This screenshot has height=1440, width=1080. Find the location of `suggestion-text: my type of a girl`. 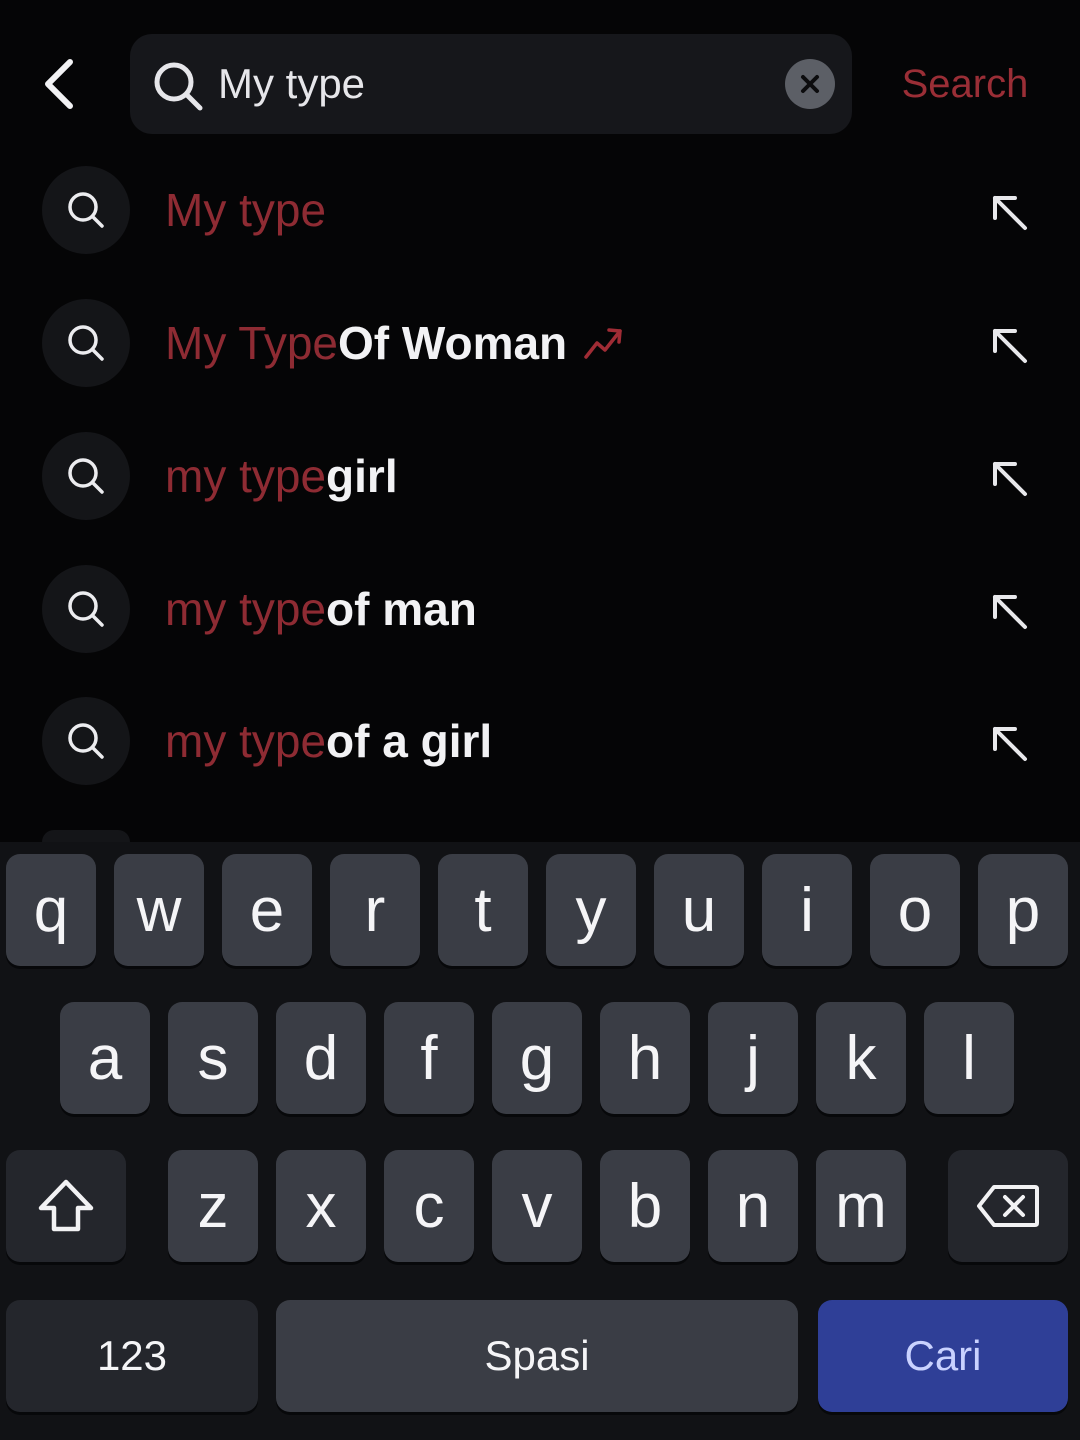

suggestion-text: my type of a girl is located at coordinates (328, 741).